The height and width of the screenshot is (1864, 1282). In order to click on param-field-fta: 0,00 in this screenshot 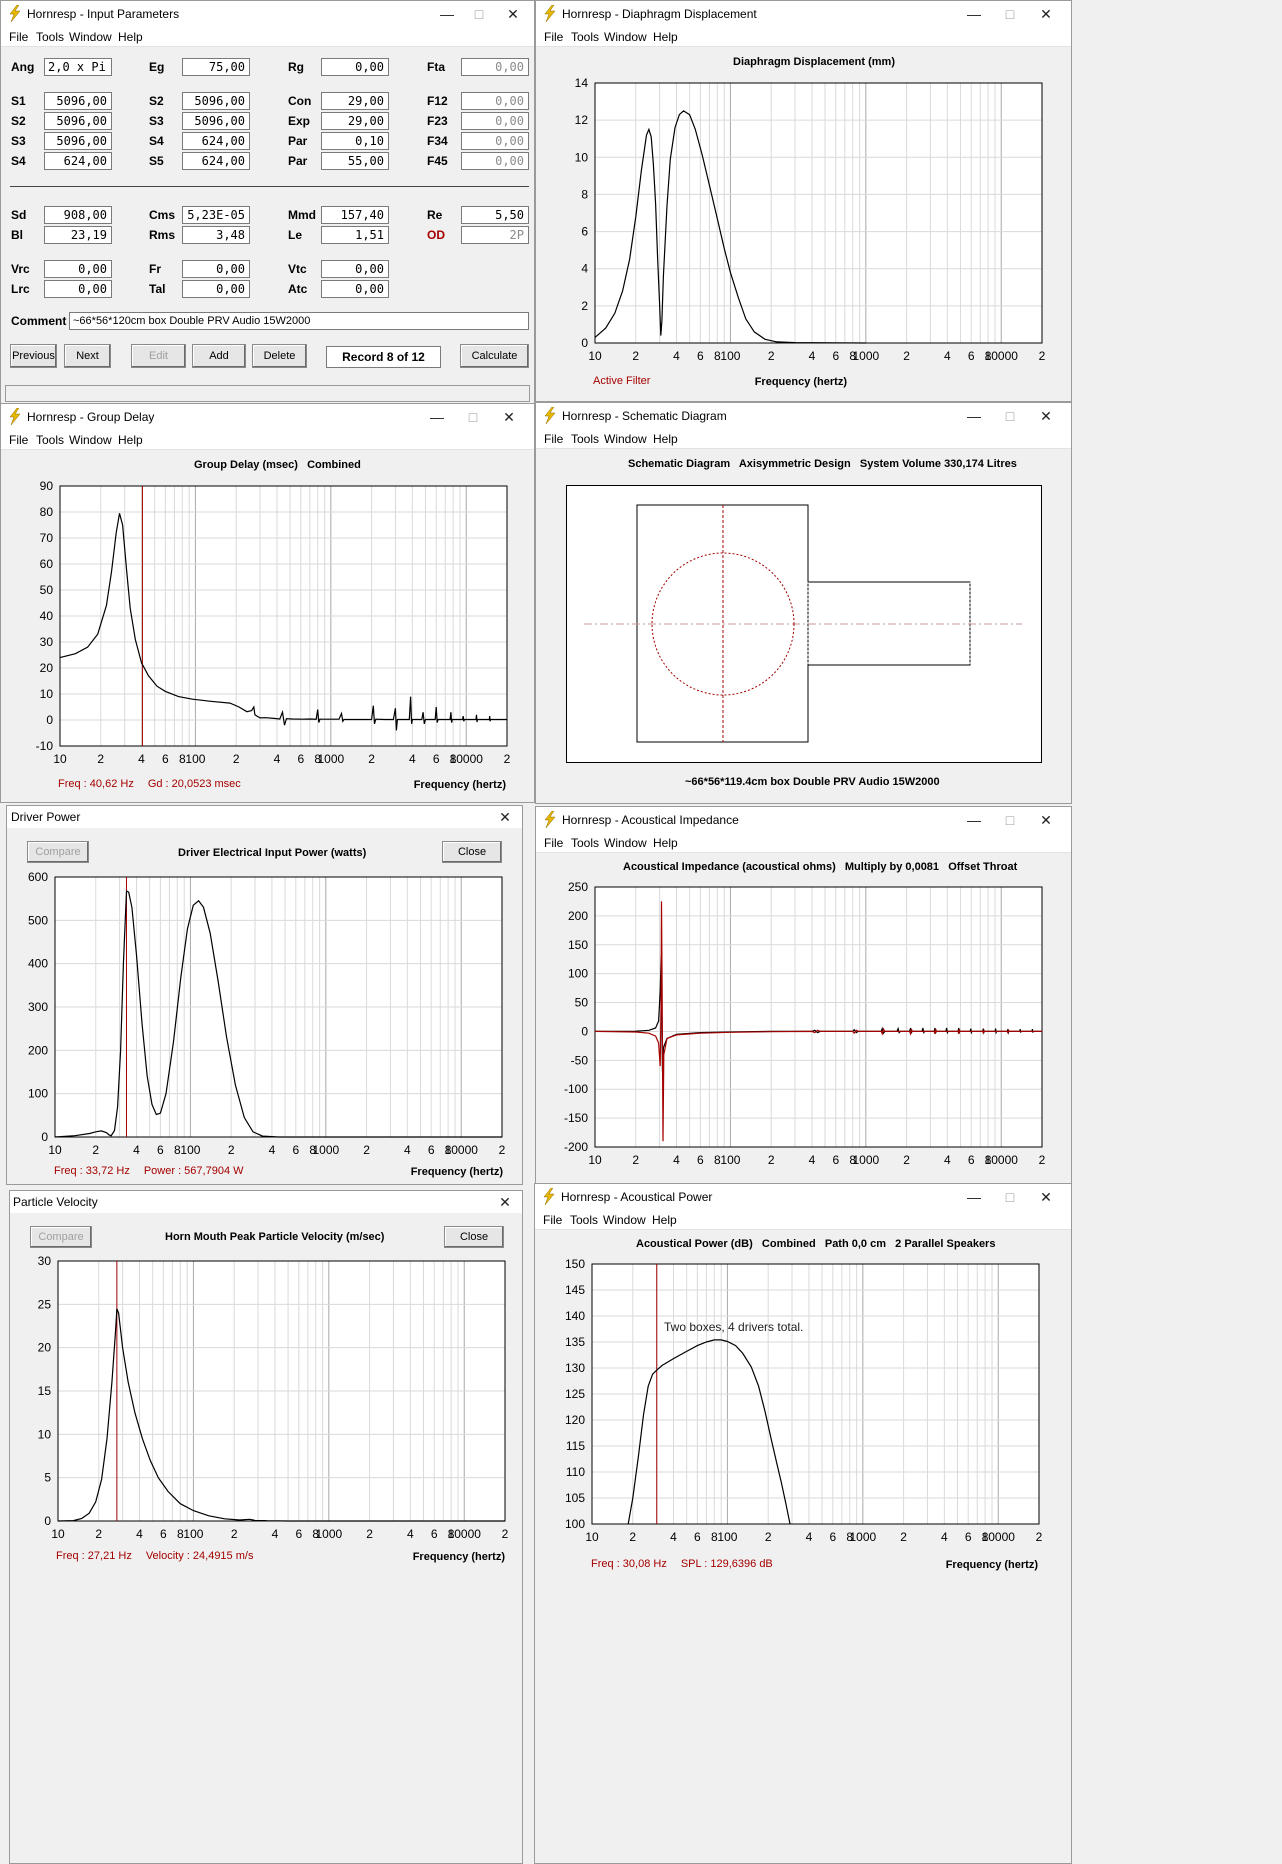, I will do `click(495, 67)`.